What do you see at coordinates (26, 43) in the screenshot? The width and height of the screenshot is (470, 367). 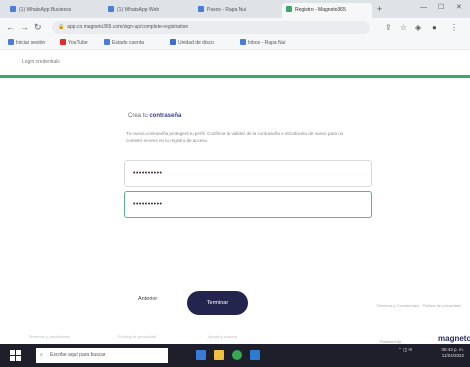 I see `bookmark-item: Iniciar sesión` at bounding box center [26, 43].